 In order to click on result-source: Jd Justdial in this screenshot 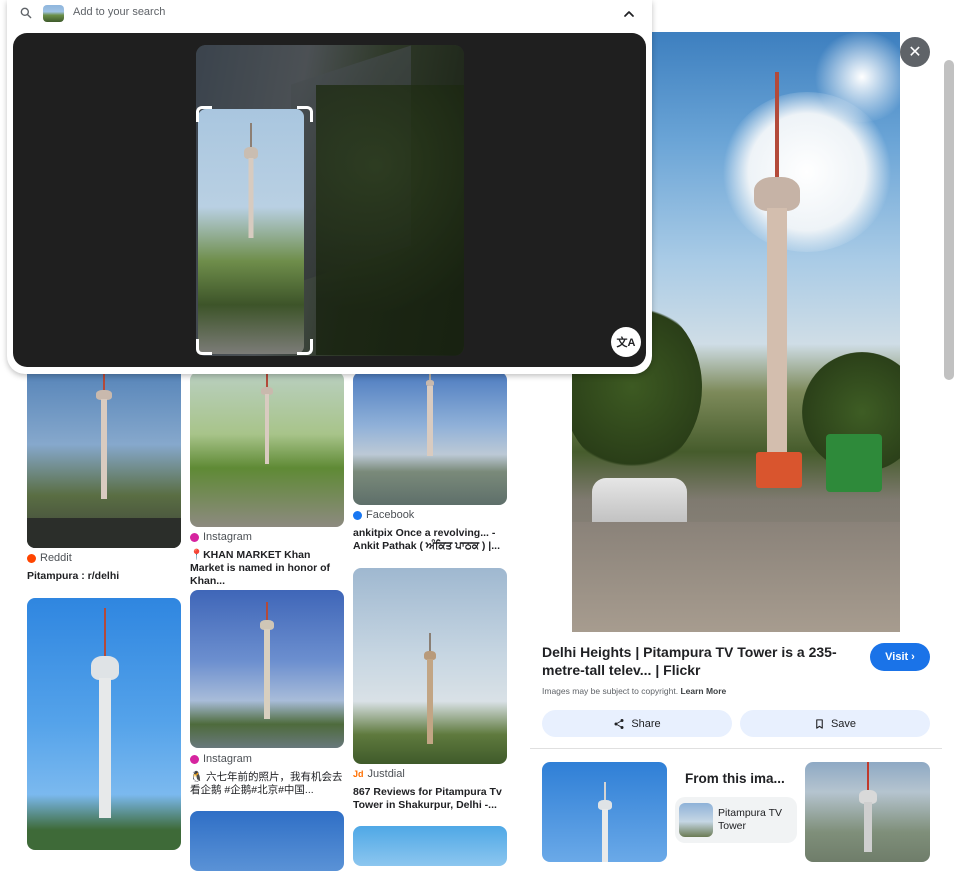, I will do `click(379, 774)`.